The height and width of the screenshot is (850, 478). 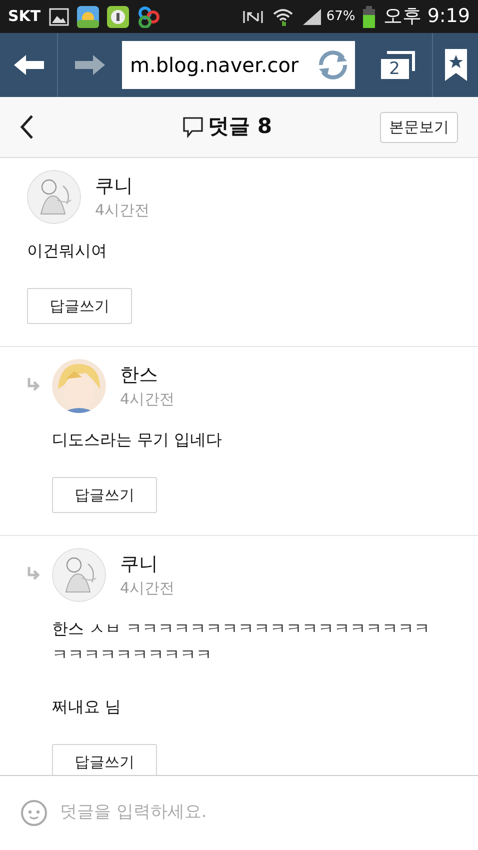 I want to click on signal-icon, so click(x=312, y=17).